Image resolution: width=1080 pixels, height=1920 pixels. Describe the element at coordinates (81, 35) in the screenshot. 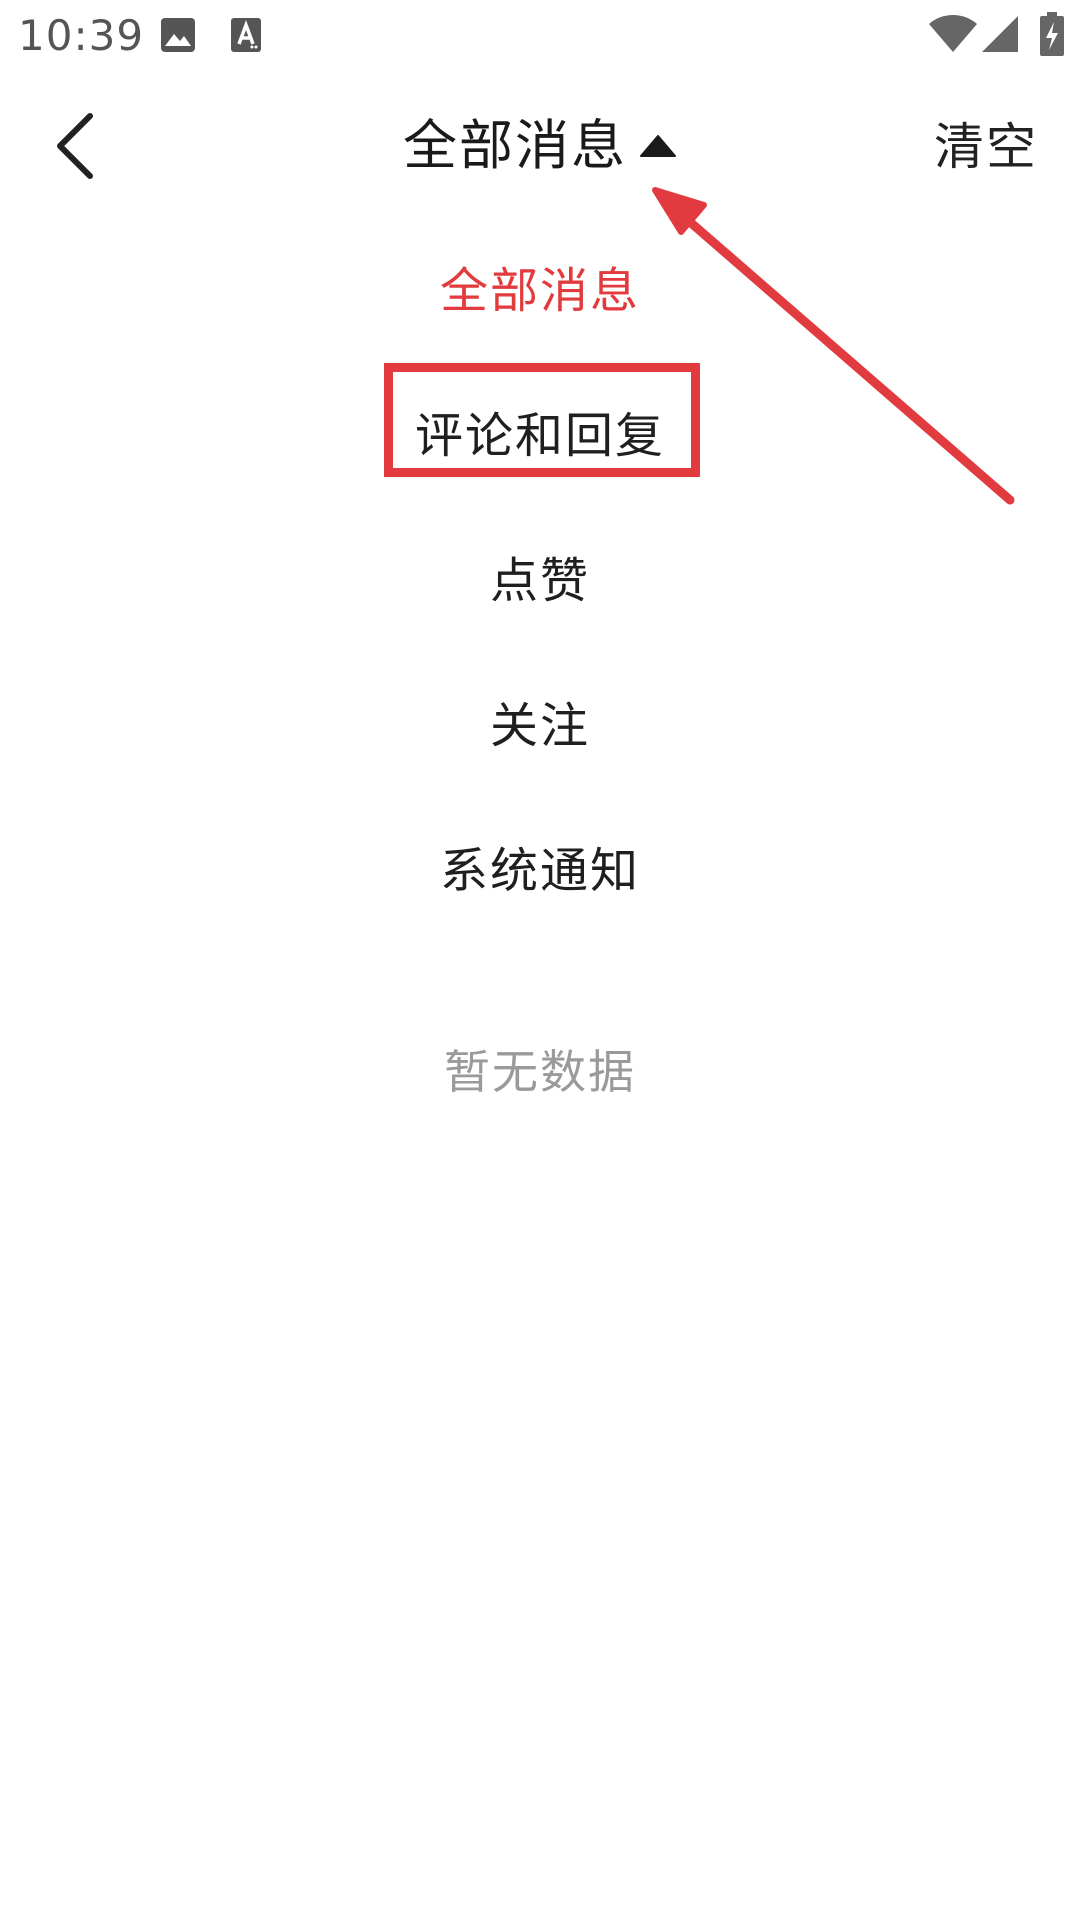

I see `status-time: 10:39` at that location.